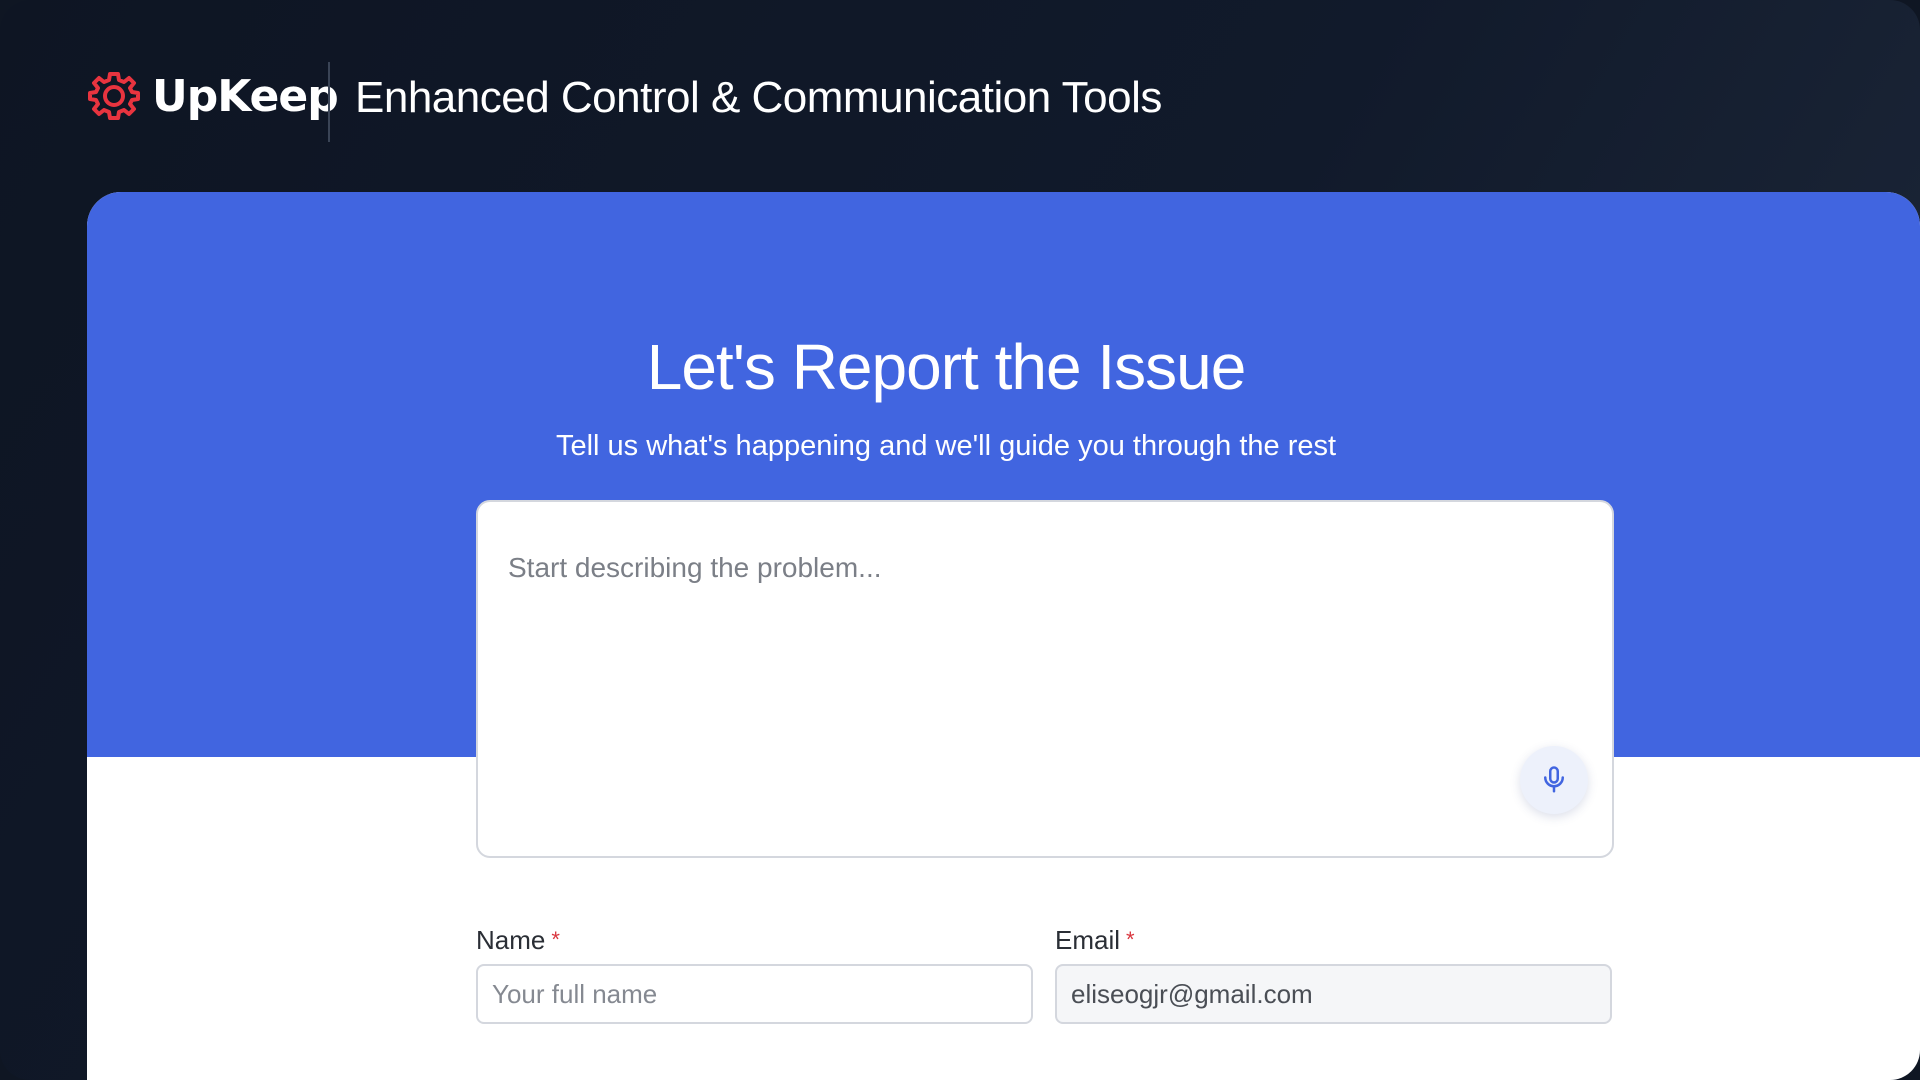 The height and width of the screenshot is (1080, 1920). I want to click on name-input, so click(754, 994).